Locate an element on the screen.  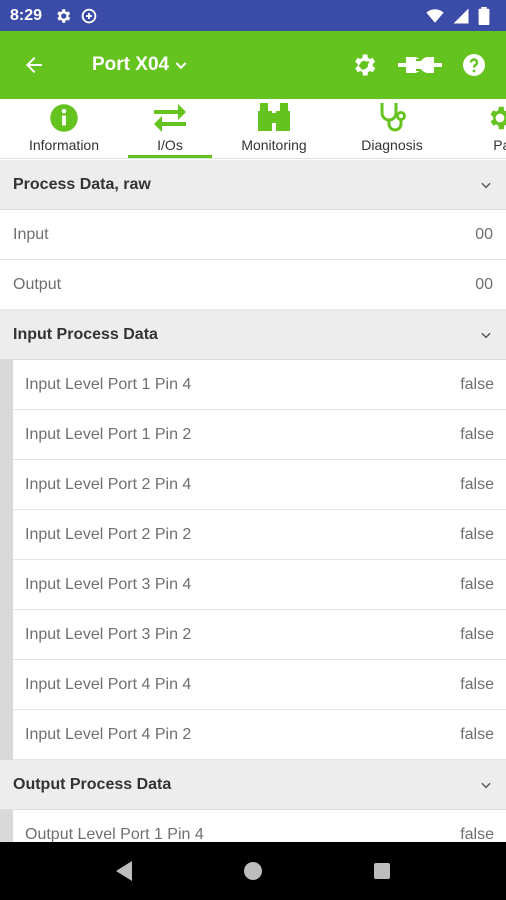
back-button is located at coordinates (34, 65).